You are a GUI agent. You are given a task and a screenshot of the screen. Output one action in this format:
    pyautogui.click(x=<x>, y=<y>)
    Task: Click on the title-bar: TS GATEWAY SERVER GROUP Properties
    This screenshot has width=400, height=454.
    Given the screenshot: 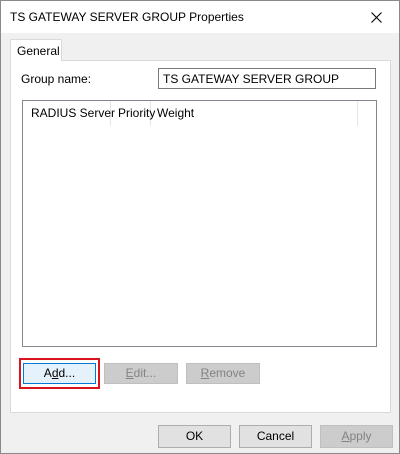 What is the action you would take?
    pyautogui.click(x=200, y=17)
    